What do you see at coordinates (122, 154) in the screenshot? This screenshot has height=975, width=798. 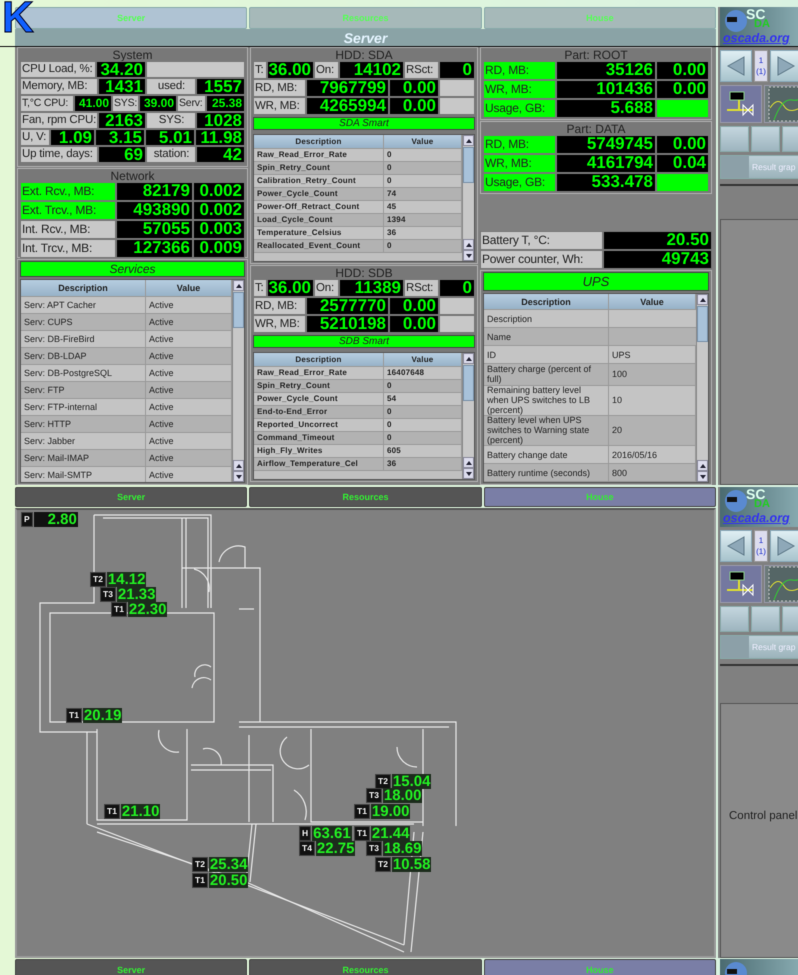 I see `value-display: 69` at bounding box center [122, 154].